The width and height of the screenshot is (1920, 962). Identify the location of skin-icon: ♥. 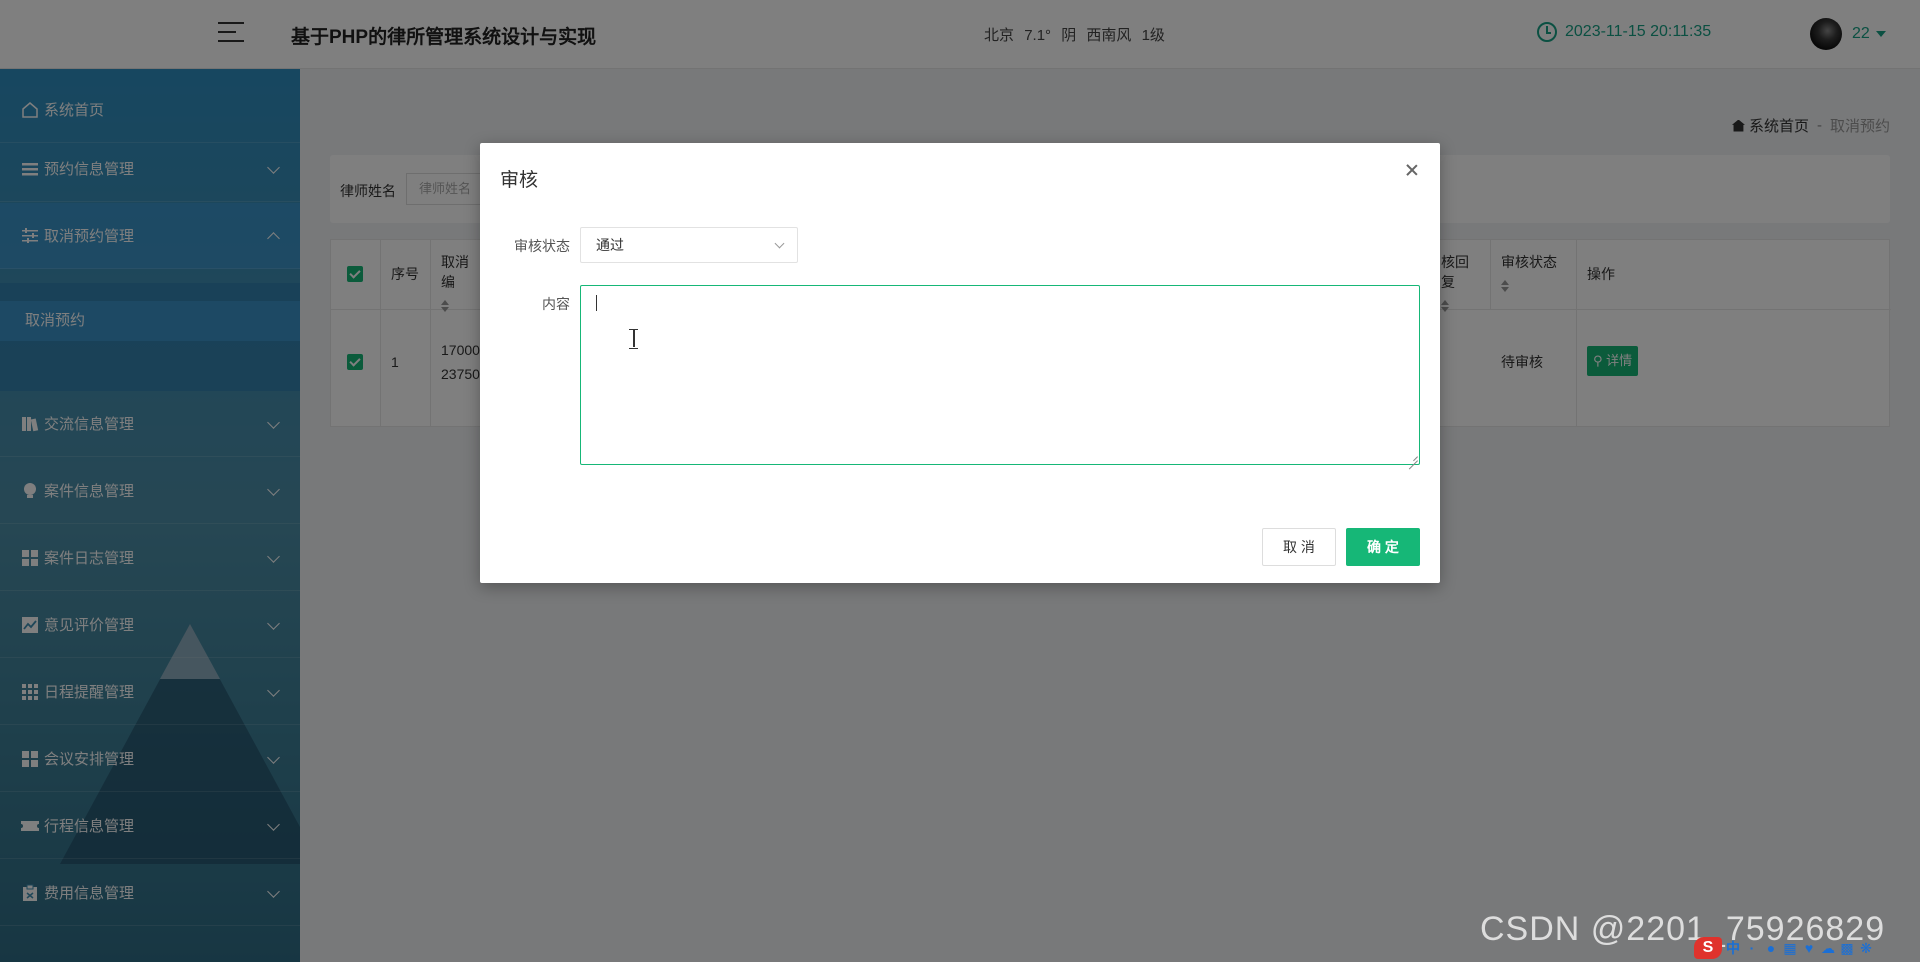
(1809, 948).